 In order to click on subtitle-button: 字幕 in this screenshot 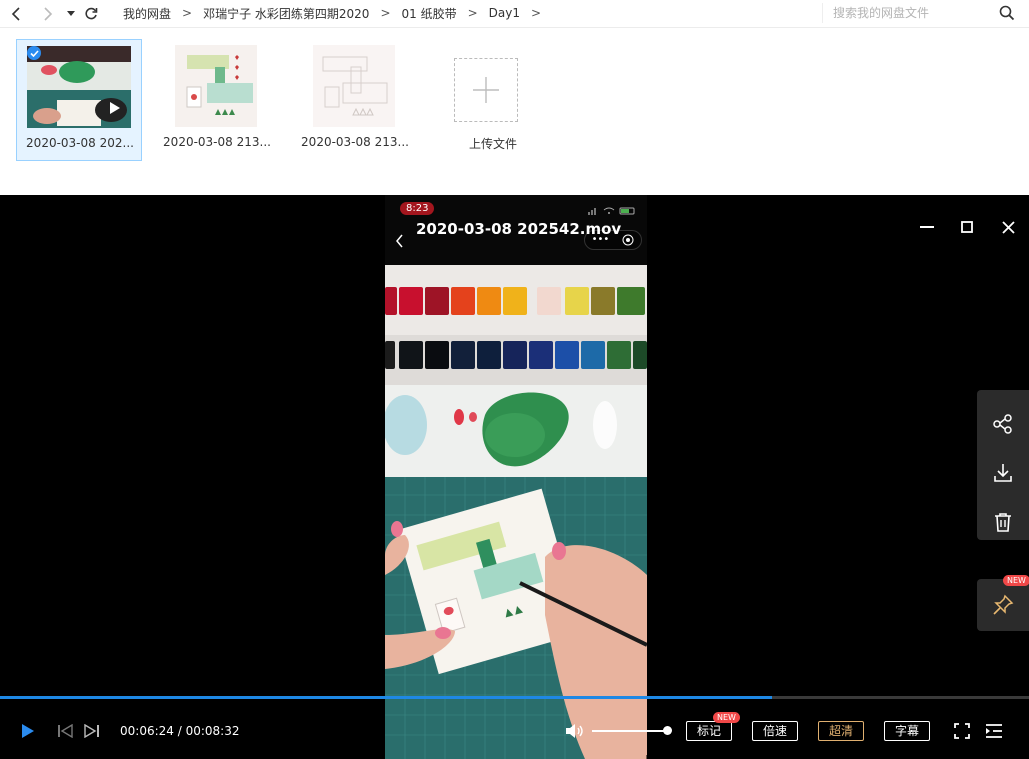, I will do `click(907, 731)`.